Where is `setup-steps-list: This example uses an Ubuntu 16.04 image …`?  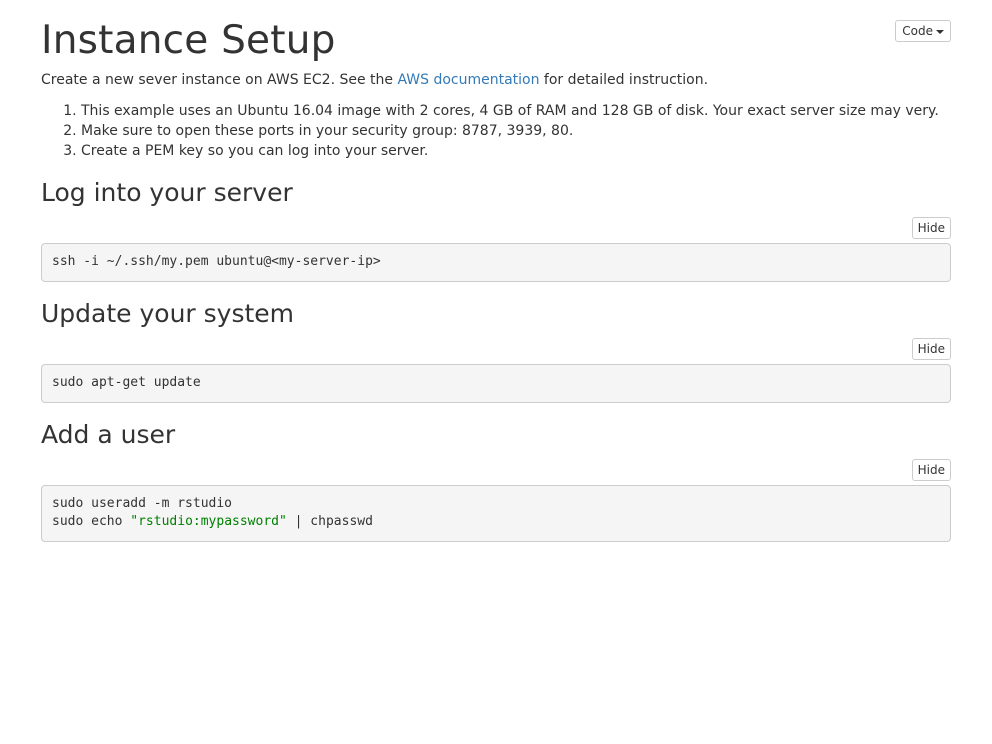 setup-steps-list: This example uses an Ubuntu 16.04 image … is located at coordinates (490, 131).